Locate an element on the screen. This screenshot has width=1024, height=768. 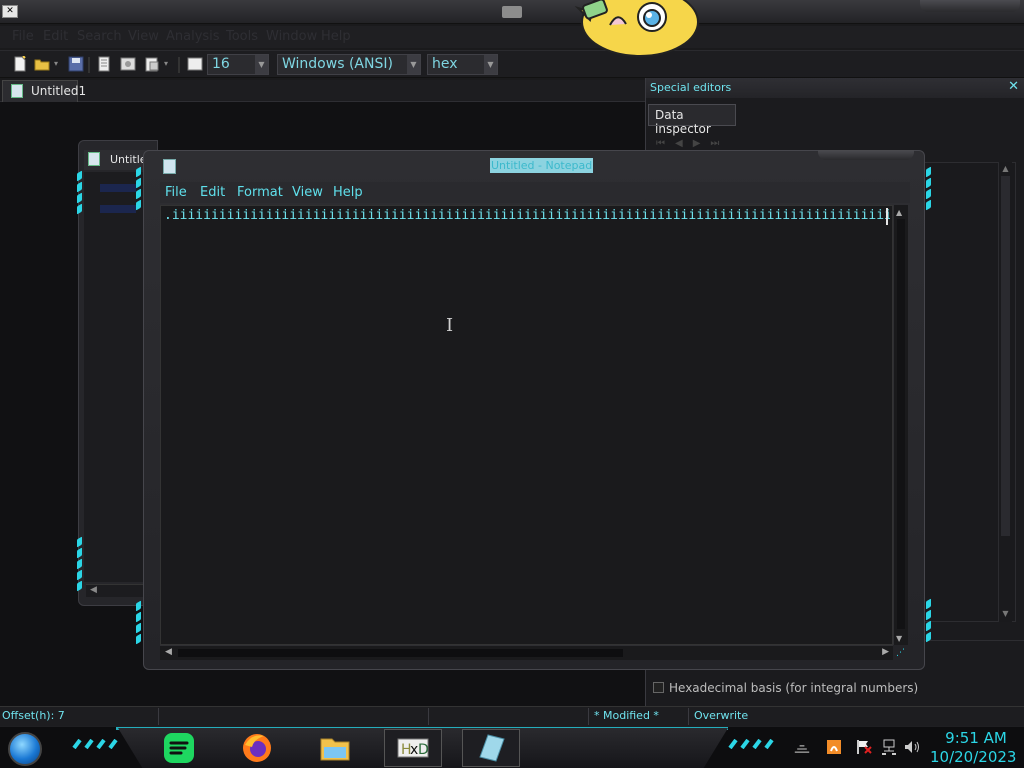
scroll-right-icon: ▶ is located at coordinates (885, 652).